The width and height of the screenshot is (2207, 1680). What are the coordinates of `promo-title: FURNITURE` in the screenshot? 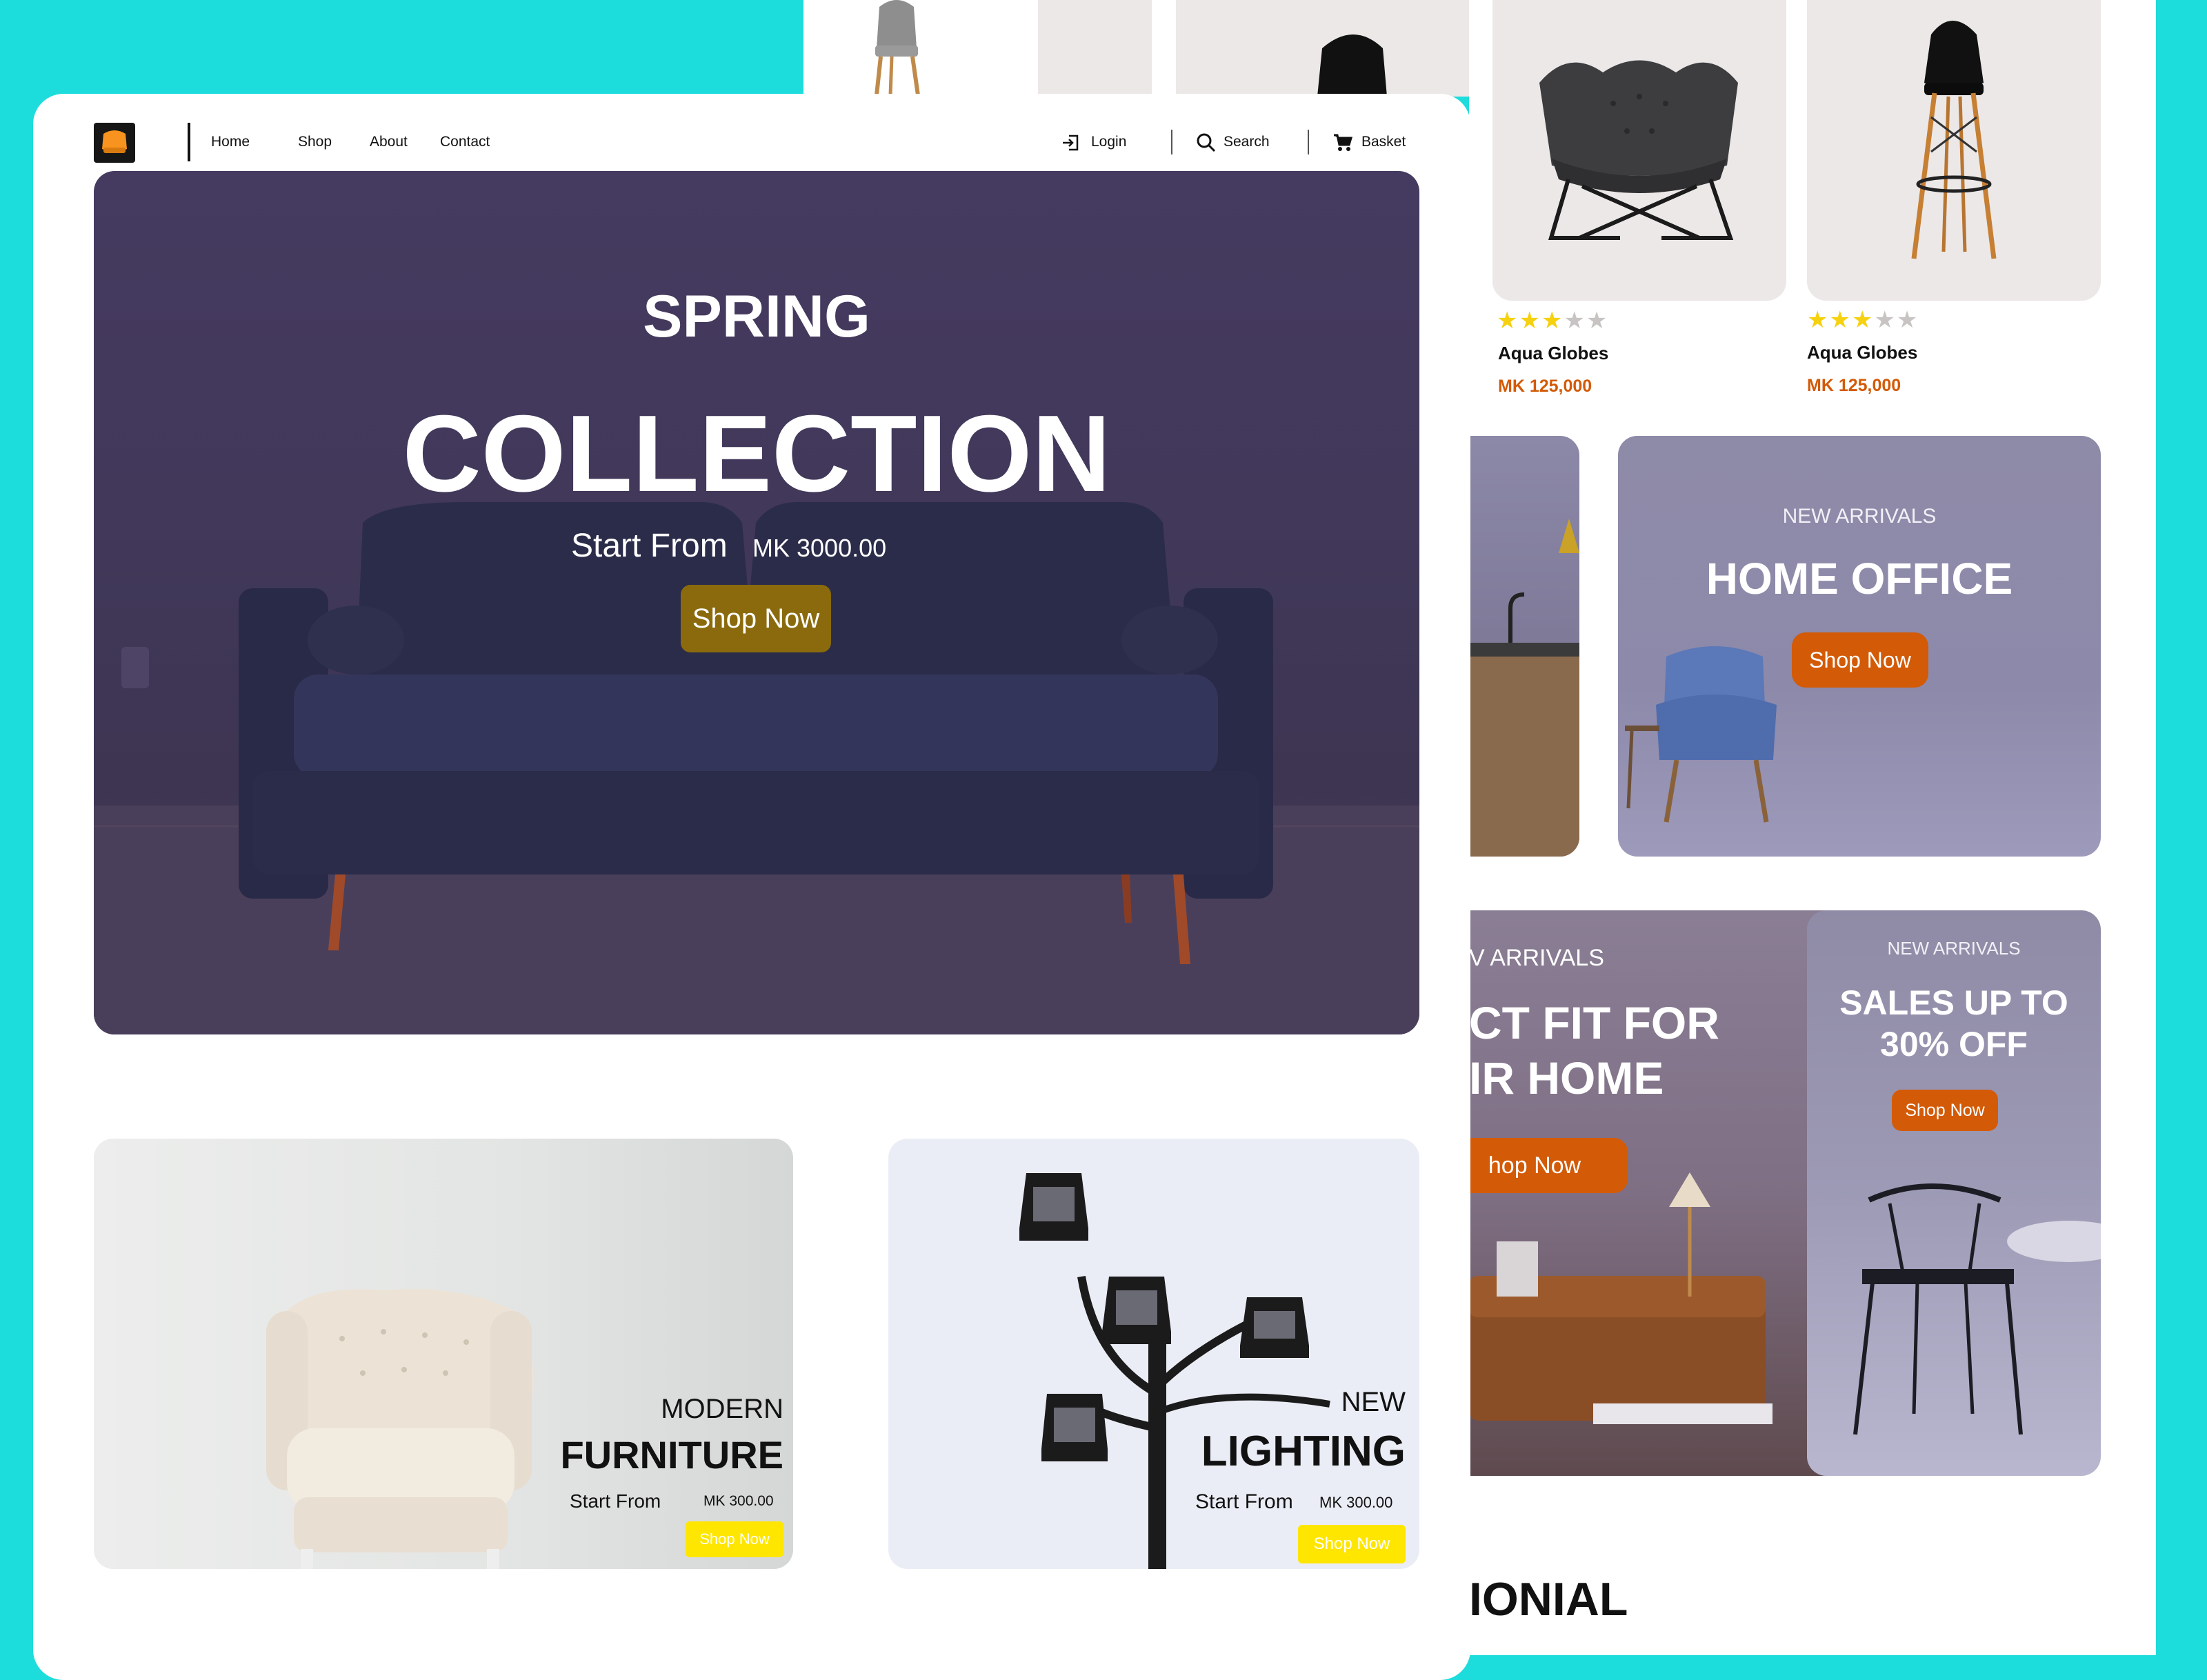 It's located at (672, 1455).